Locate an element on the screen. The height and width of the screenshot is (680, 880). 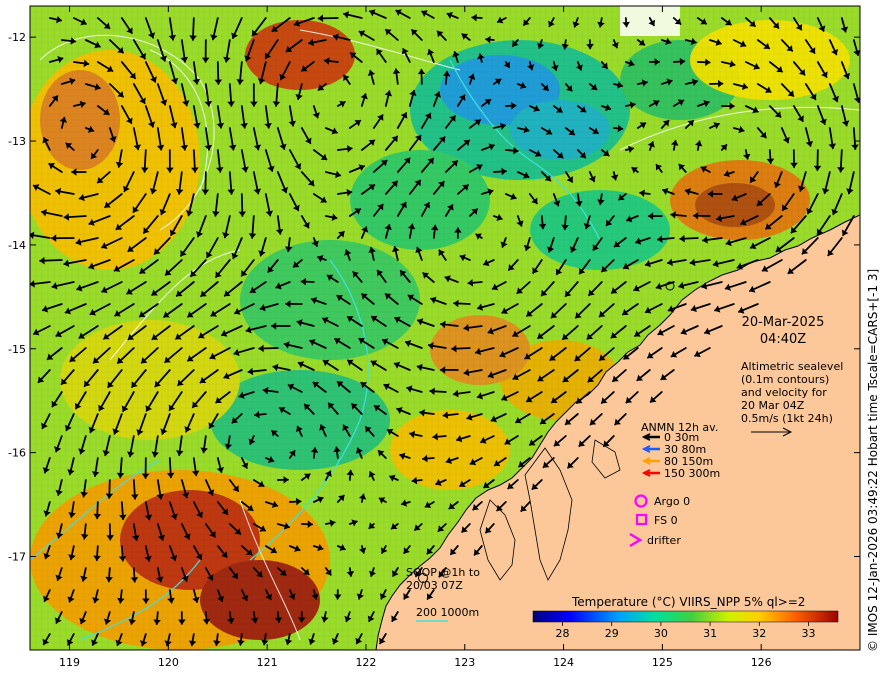
x-tick-label: 125 is located at coordinates (662, 662).